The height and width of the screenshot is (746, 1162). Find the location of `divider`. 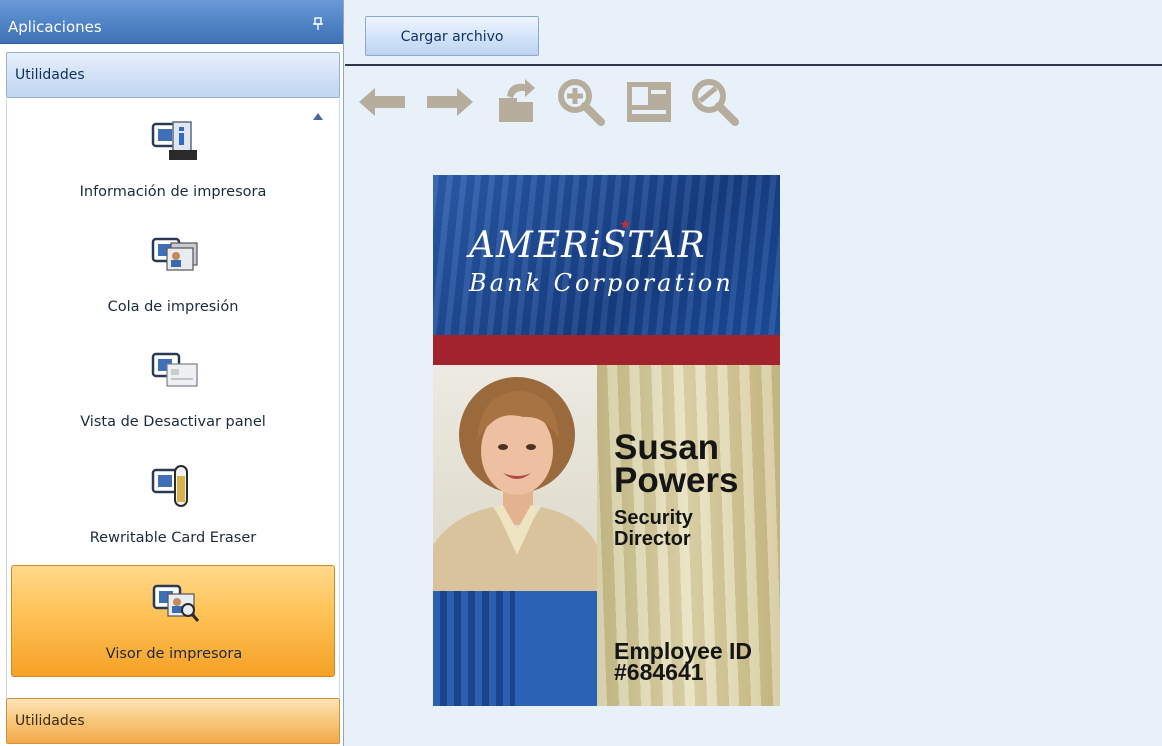

divider is located at coordinates (753, 65).